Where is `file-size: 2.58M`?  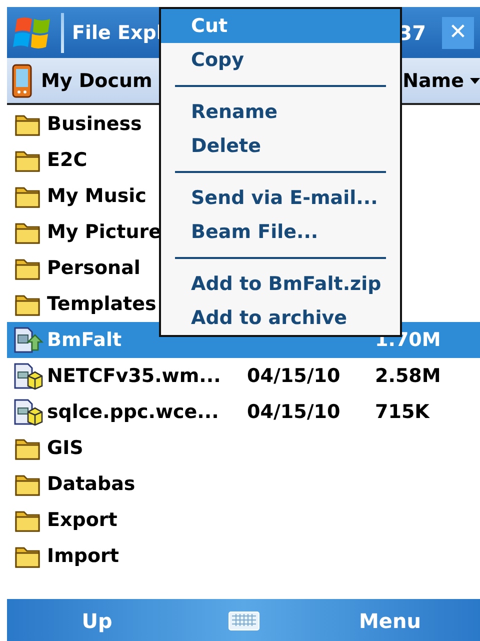 file-size: 2.58M is located at coordinates (408, 376).